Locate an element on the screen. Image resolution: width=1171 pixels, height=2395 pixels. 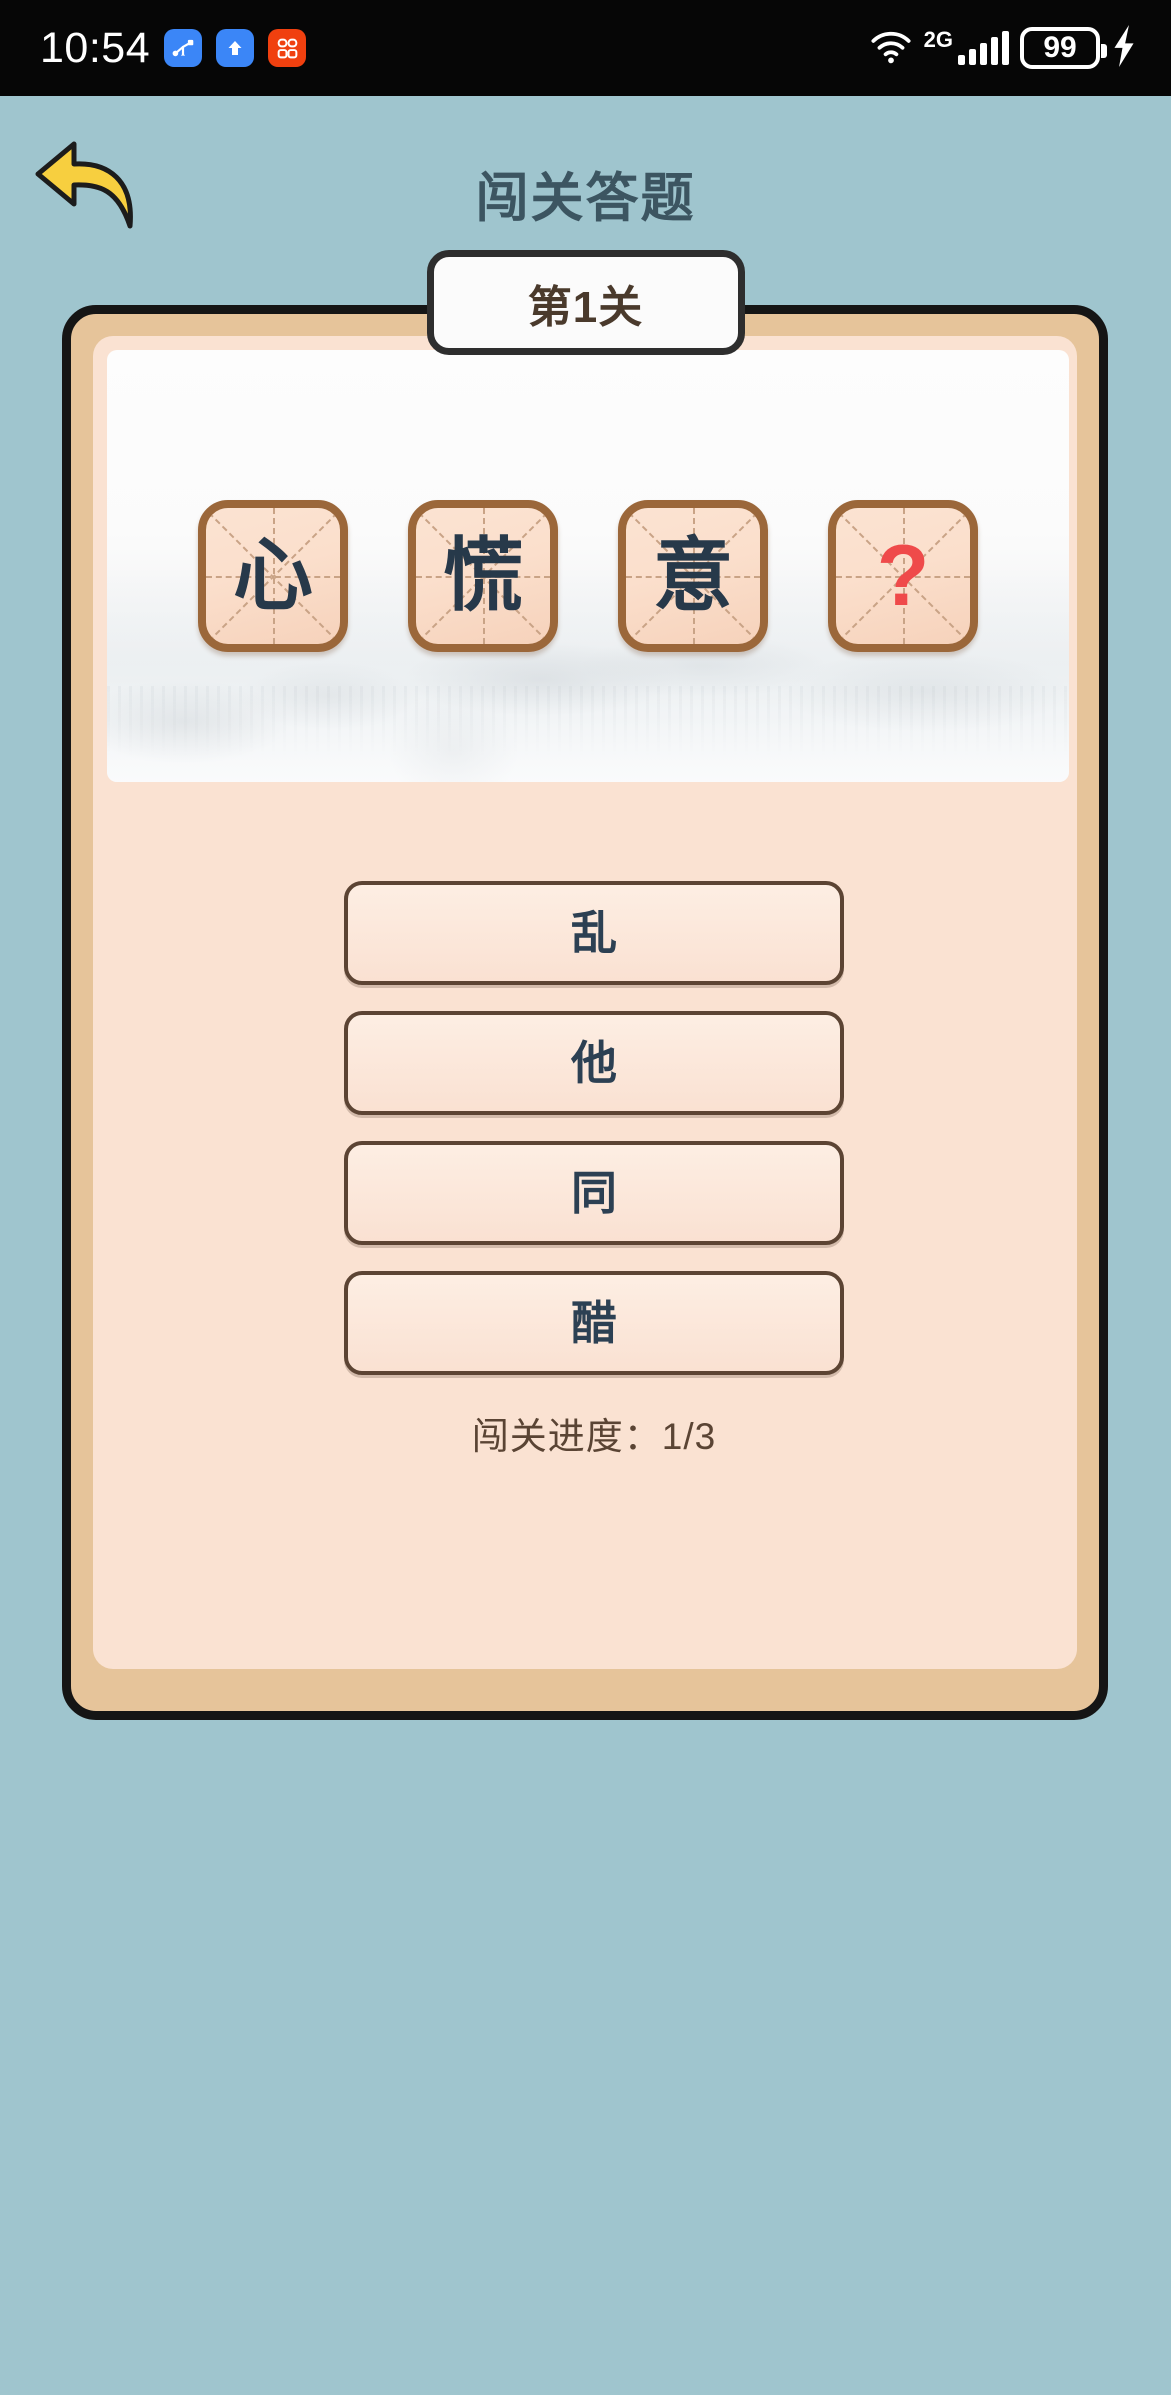
answer-option-label: 他 is located at coordinates (594, 1063).